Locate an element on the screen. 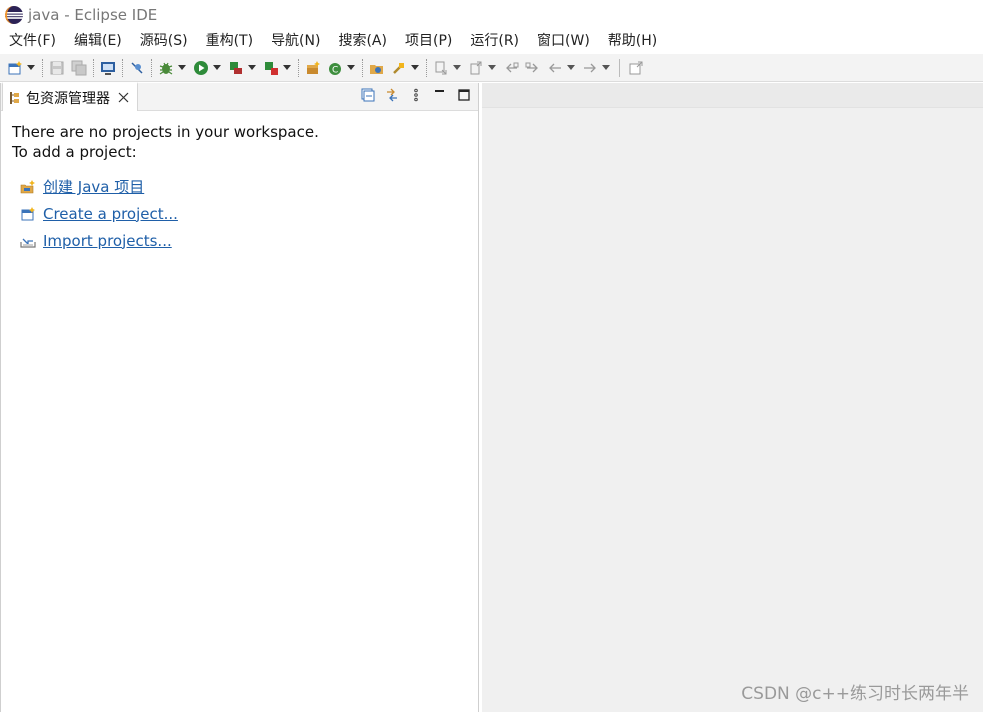  package-explorer-icon is located at coordinates (14, 97).